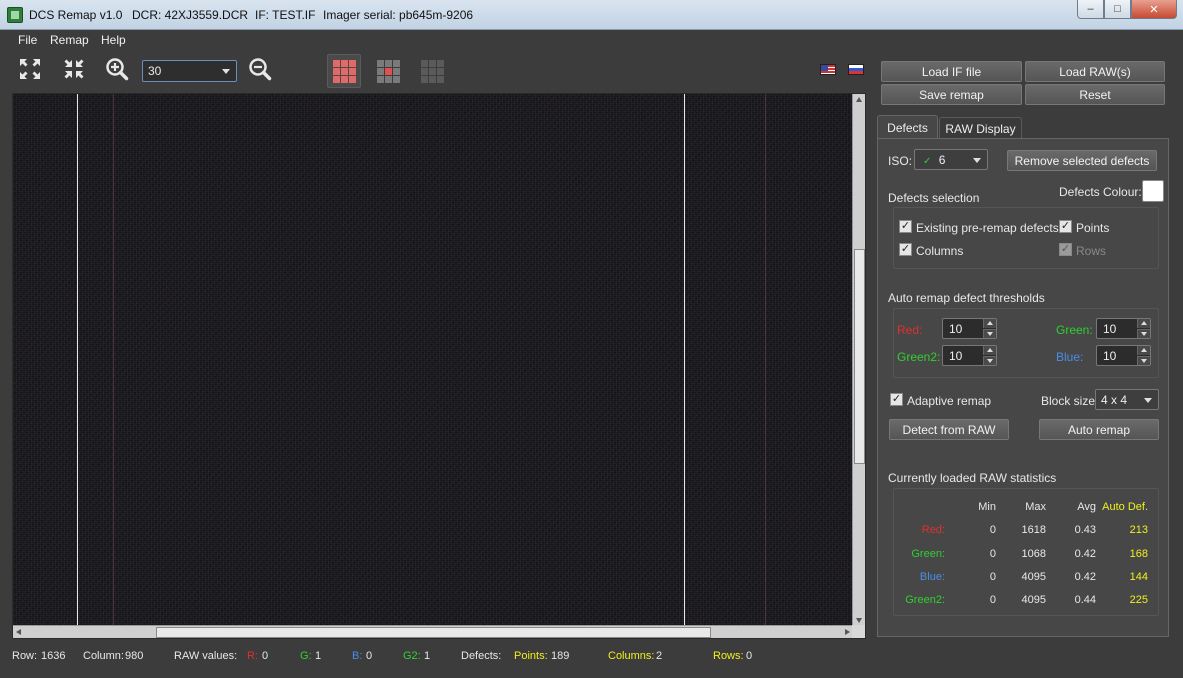 This screenshot has height=678, width=1183. What do you see at coordinates (1086, 507) in the screenshot?
I see `stats-header-avg: Avg` at bounding box center [1086, 507].